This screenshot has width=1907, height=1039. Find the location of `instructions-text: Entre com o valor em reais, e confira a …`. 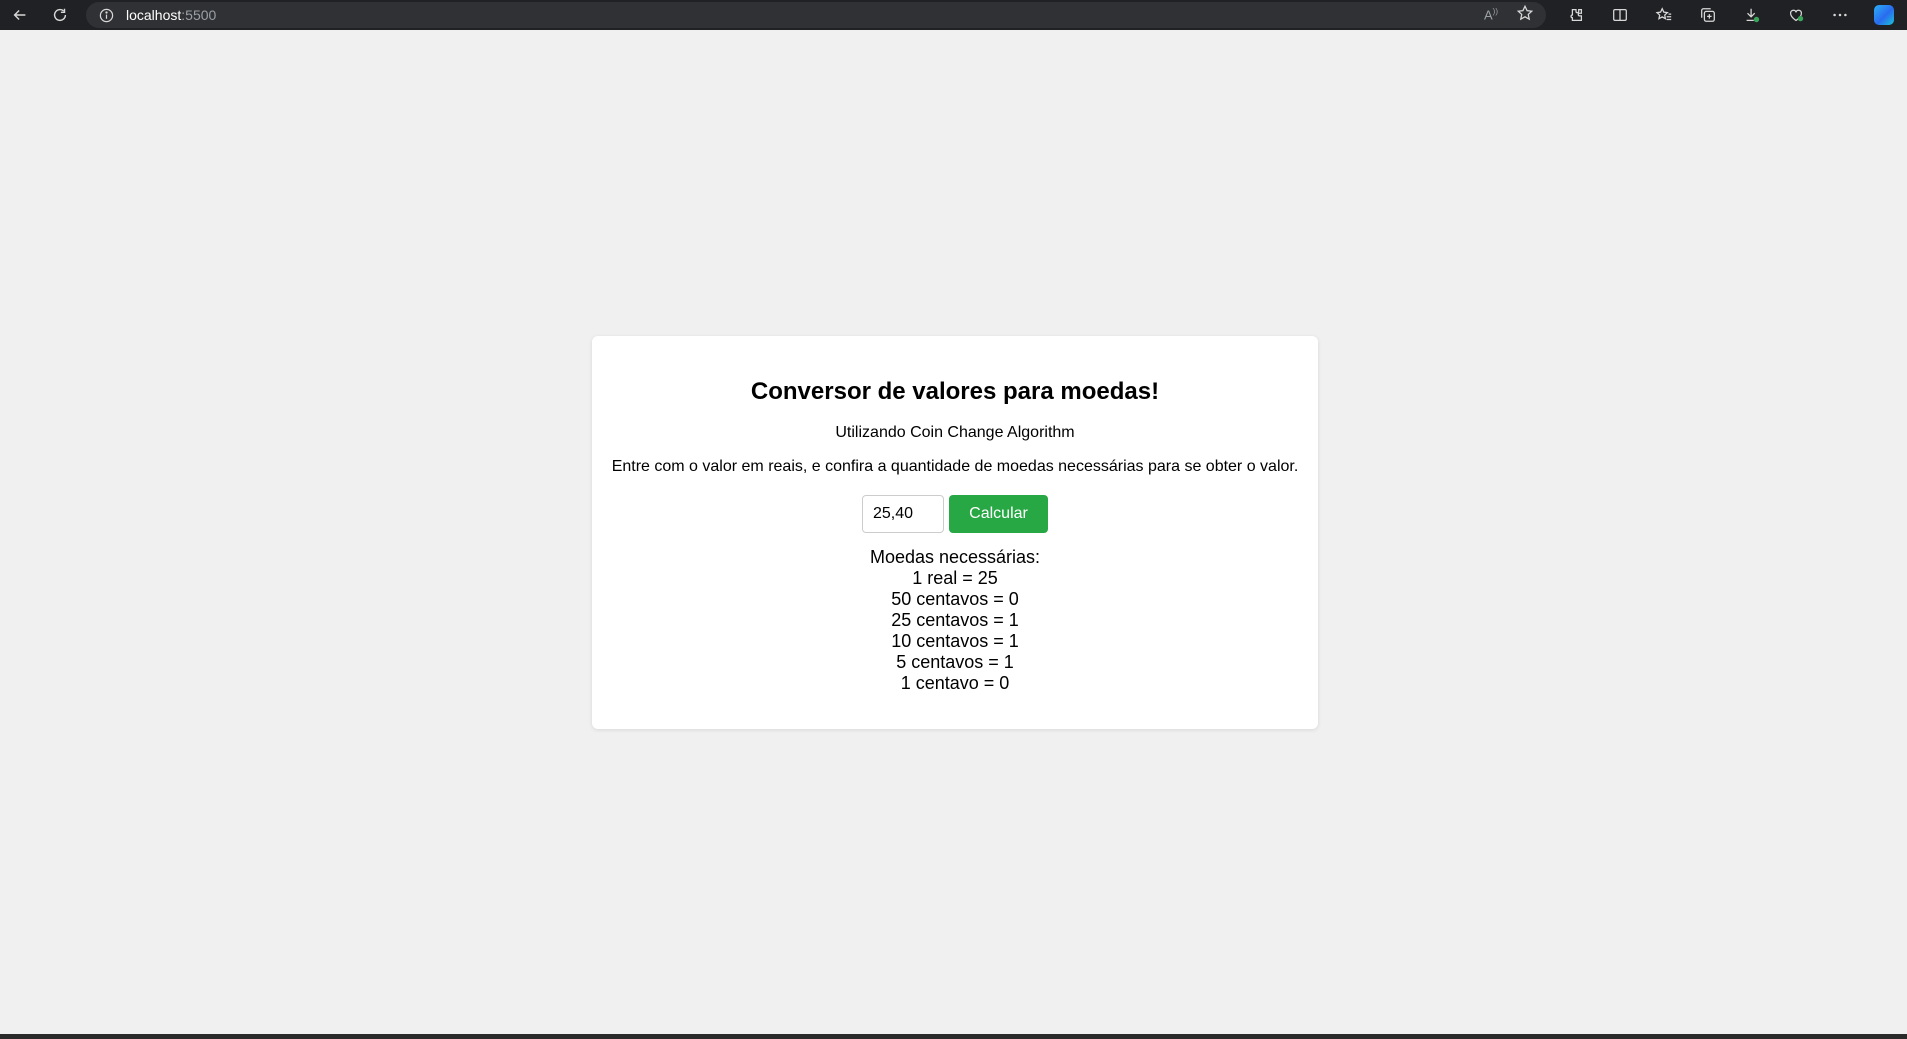

instructions-text: Entre com o valor em reais, e confira a … is located at coordinates (955, 466).